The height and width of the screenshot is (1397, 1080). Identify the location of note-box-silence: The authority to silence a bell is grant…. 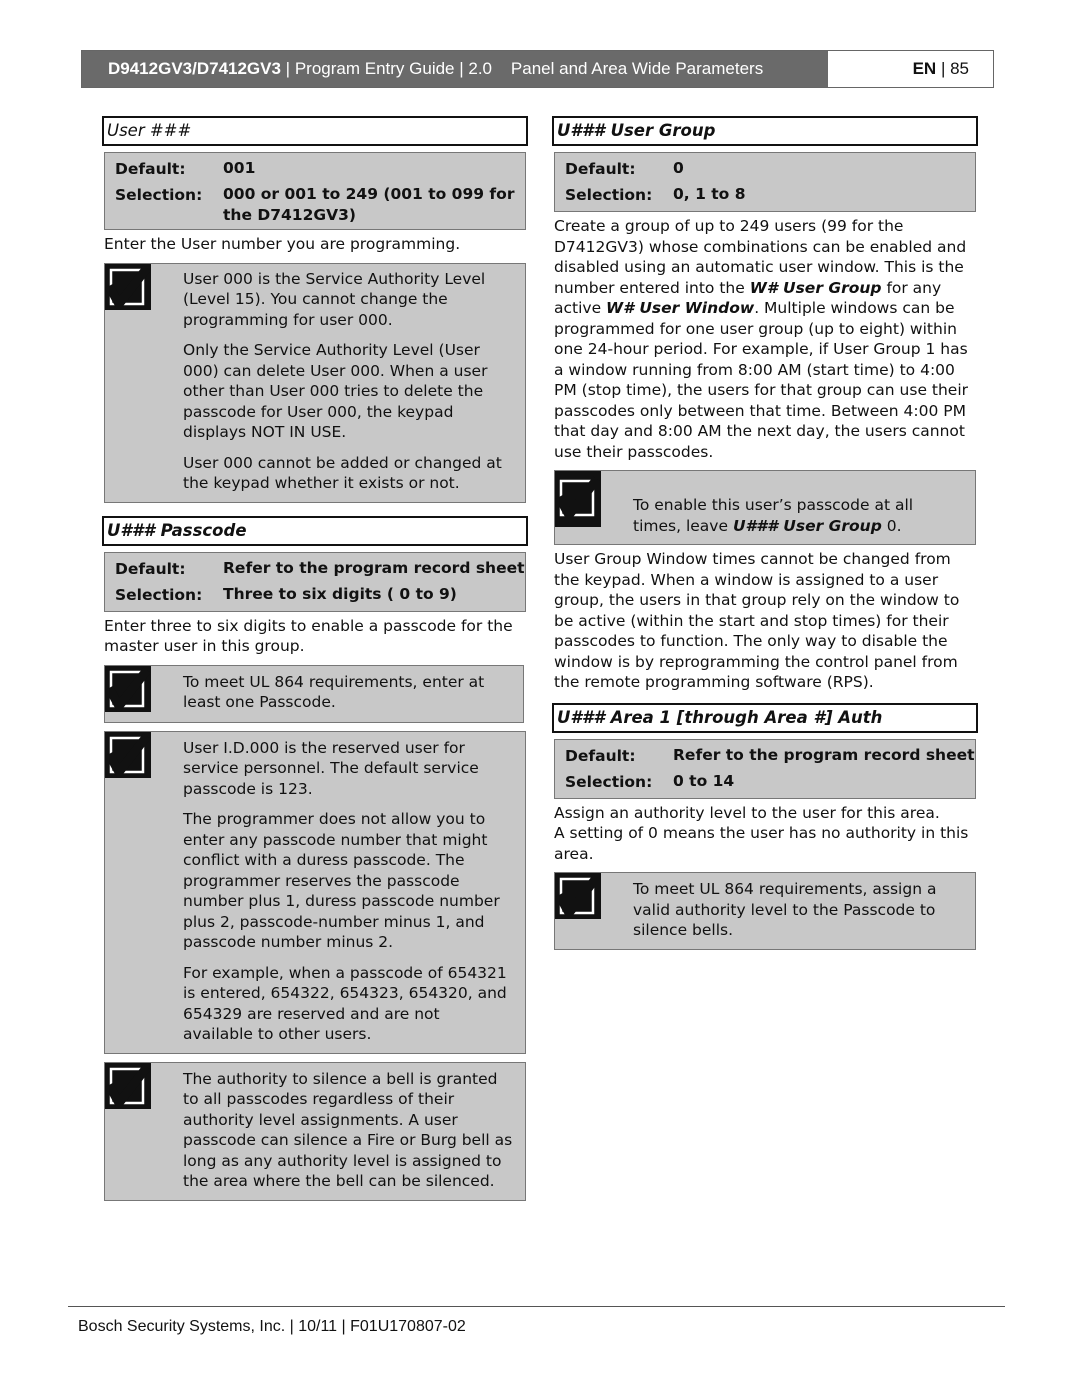
(315, 1131).